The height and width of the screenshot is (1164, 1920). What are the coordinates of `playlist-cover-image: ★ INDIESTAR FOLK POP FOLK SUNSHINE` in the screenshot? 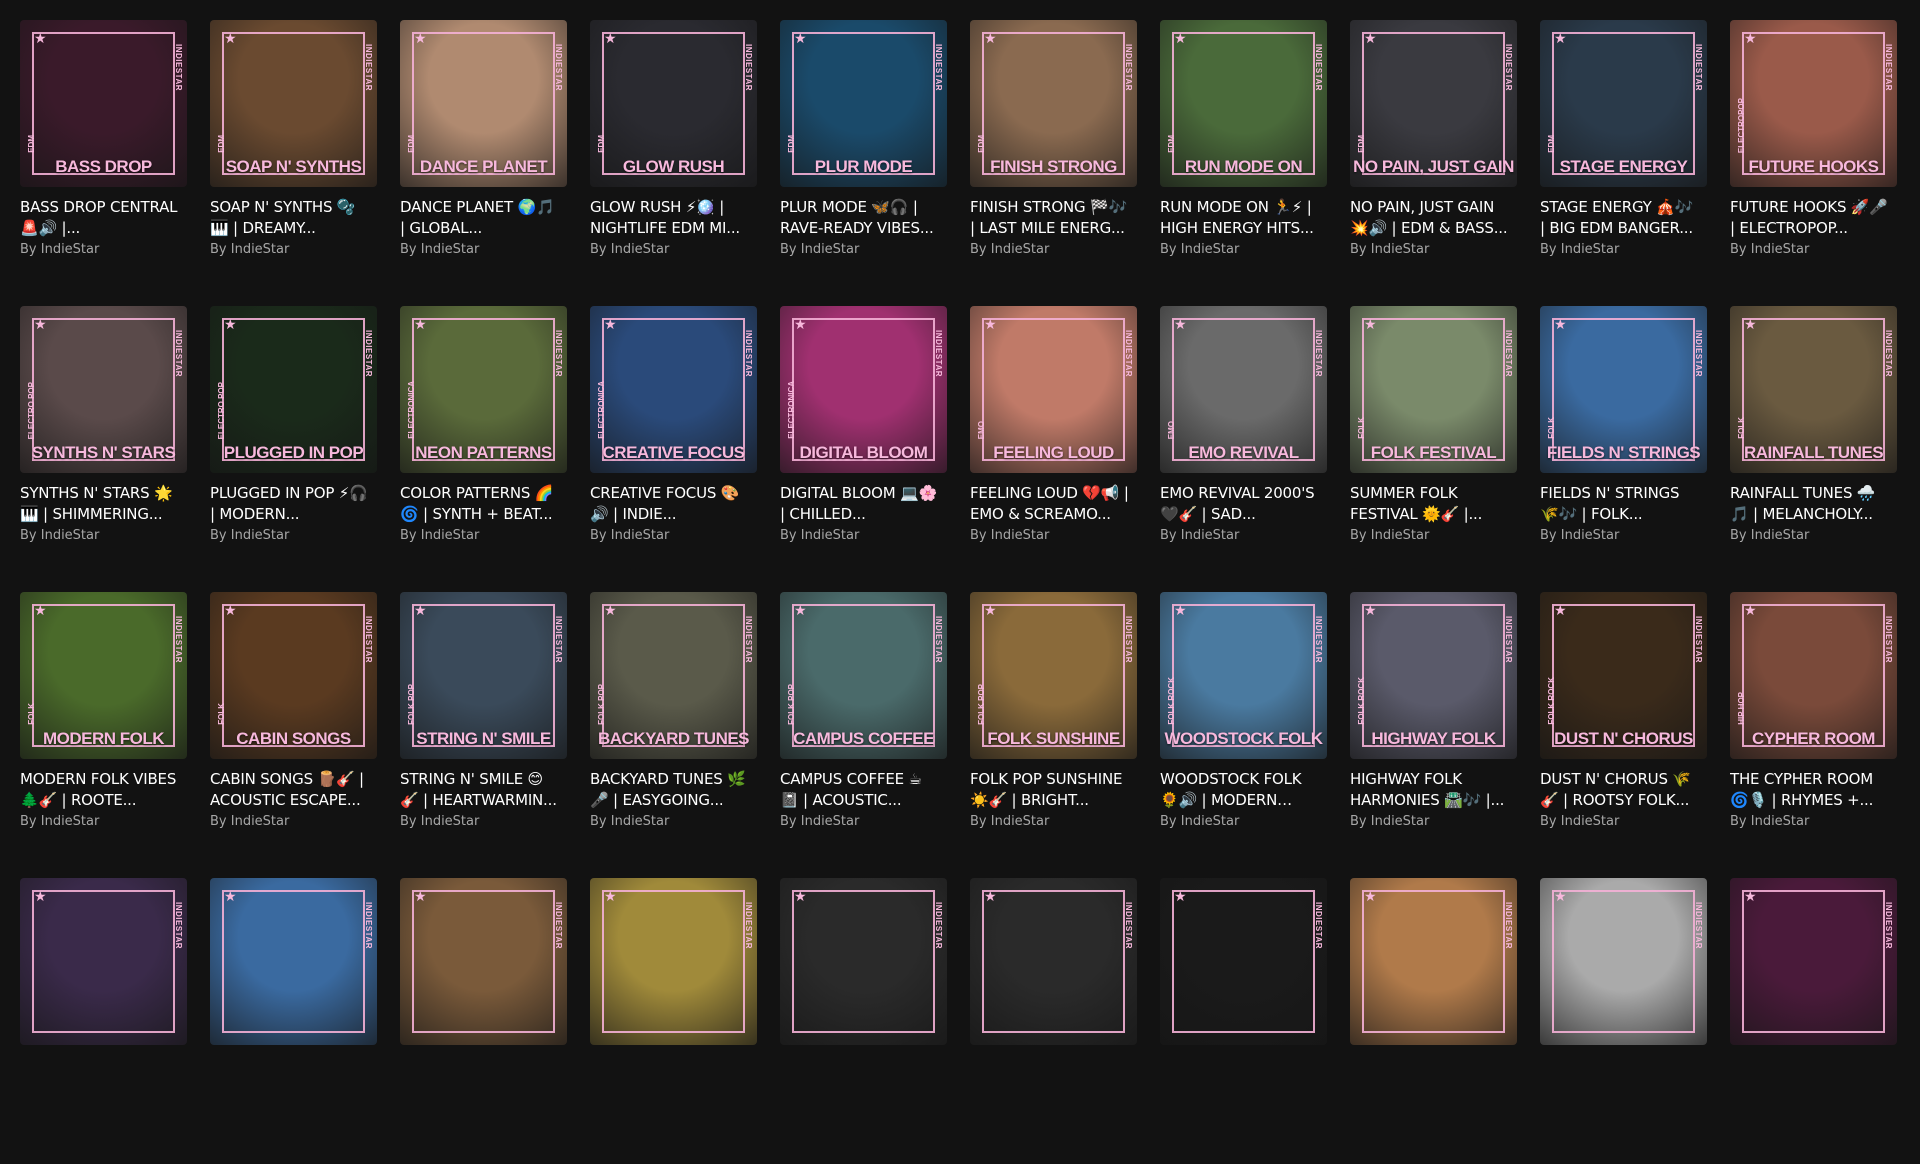 It's located at (1053, 675).